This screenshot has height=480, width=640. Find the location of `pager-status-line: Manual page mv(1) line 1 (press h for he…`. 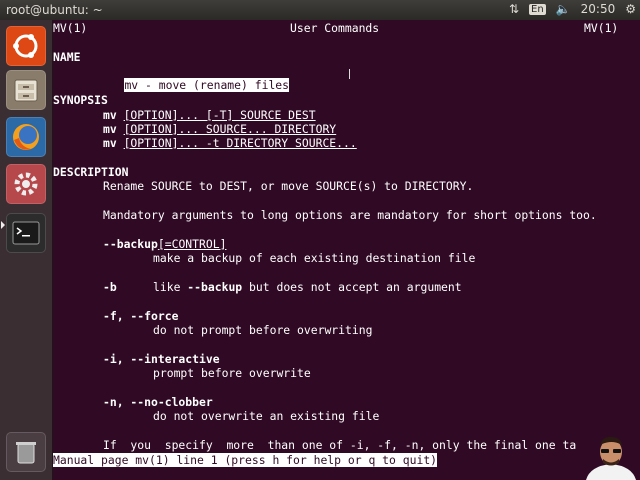

pager-status-line: Manual page mv(1) line 1 (press h for he… is located at coordinates (245, 460).